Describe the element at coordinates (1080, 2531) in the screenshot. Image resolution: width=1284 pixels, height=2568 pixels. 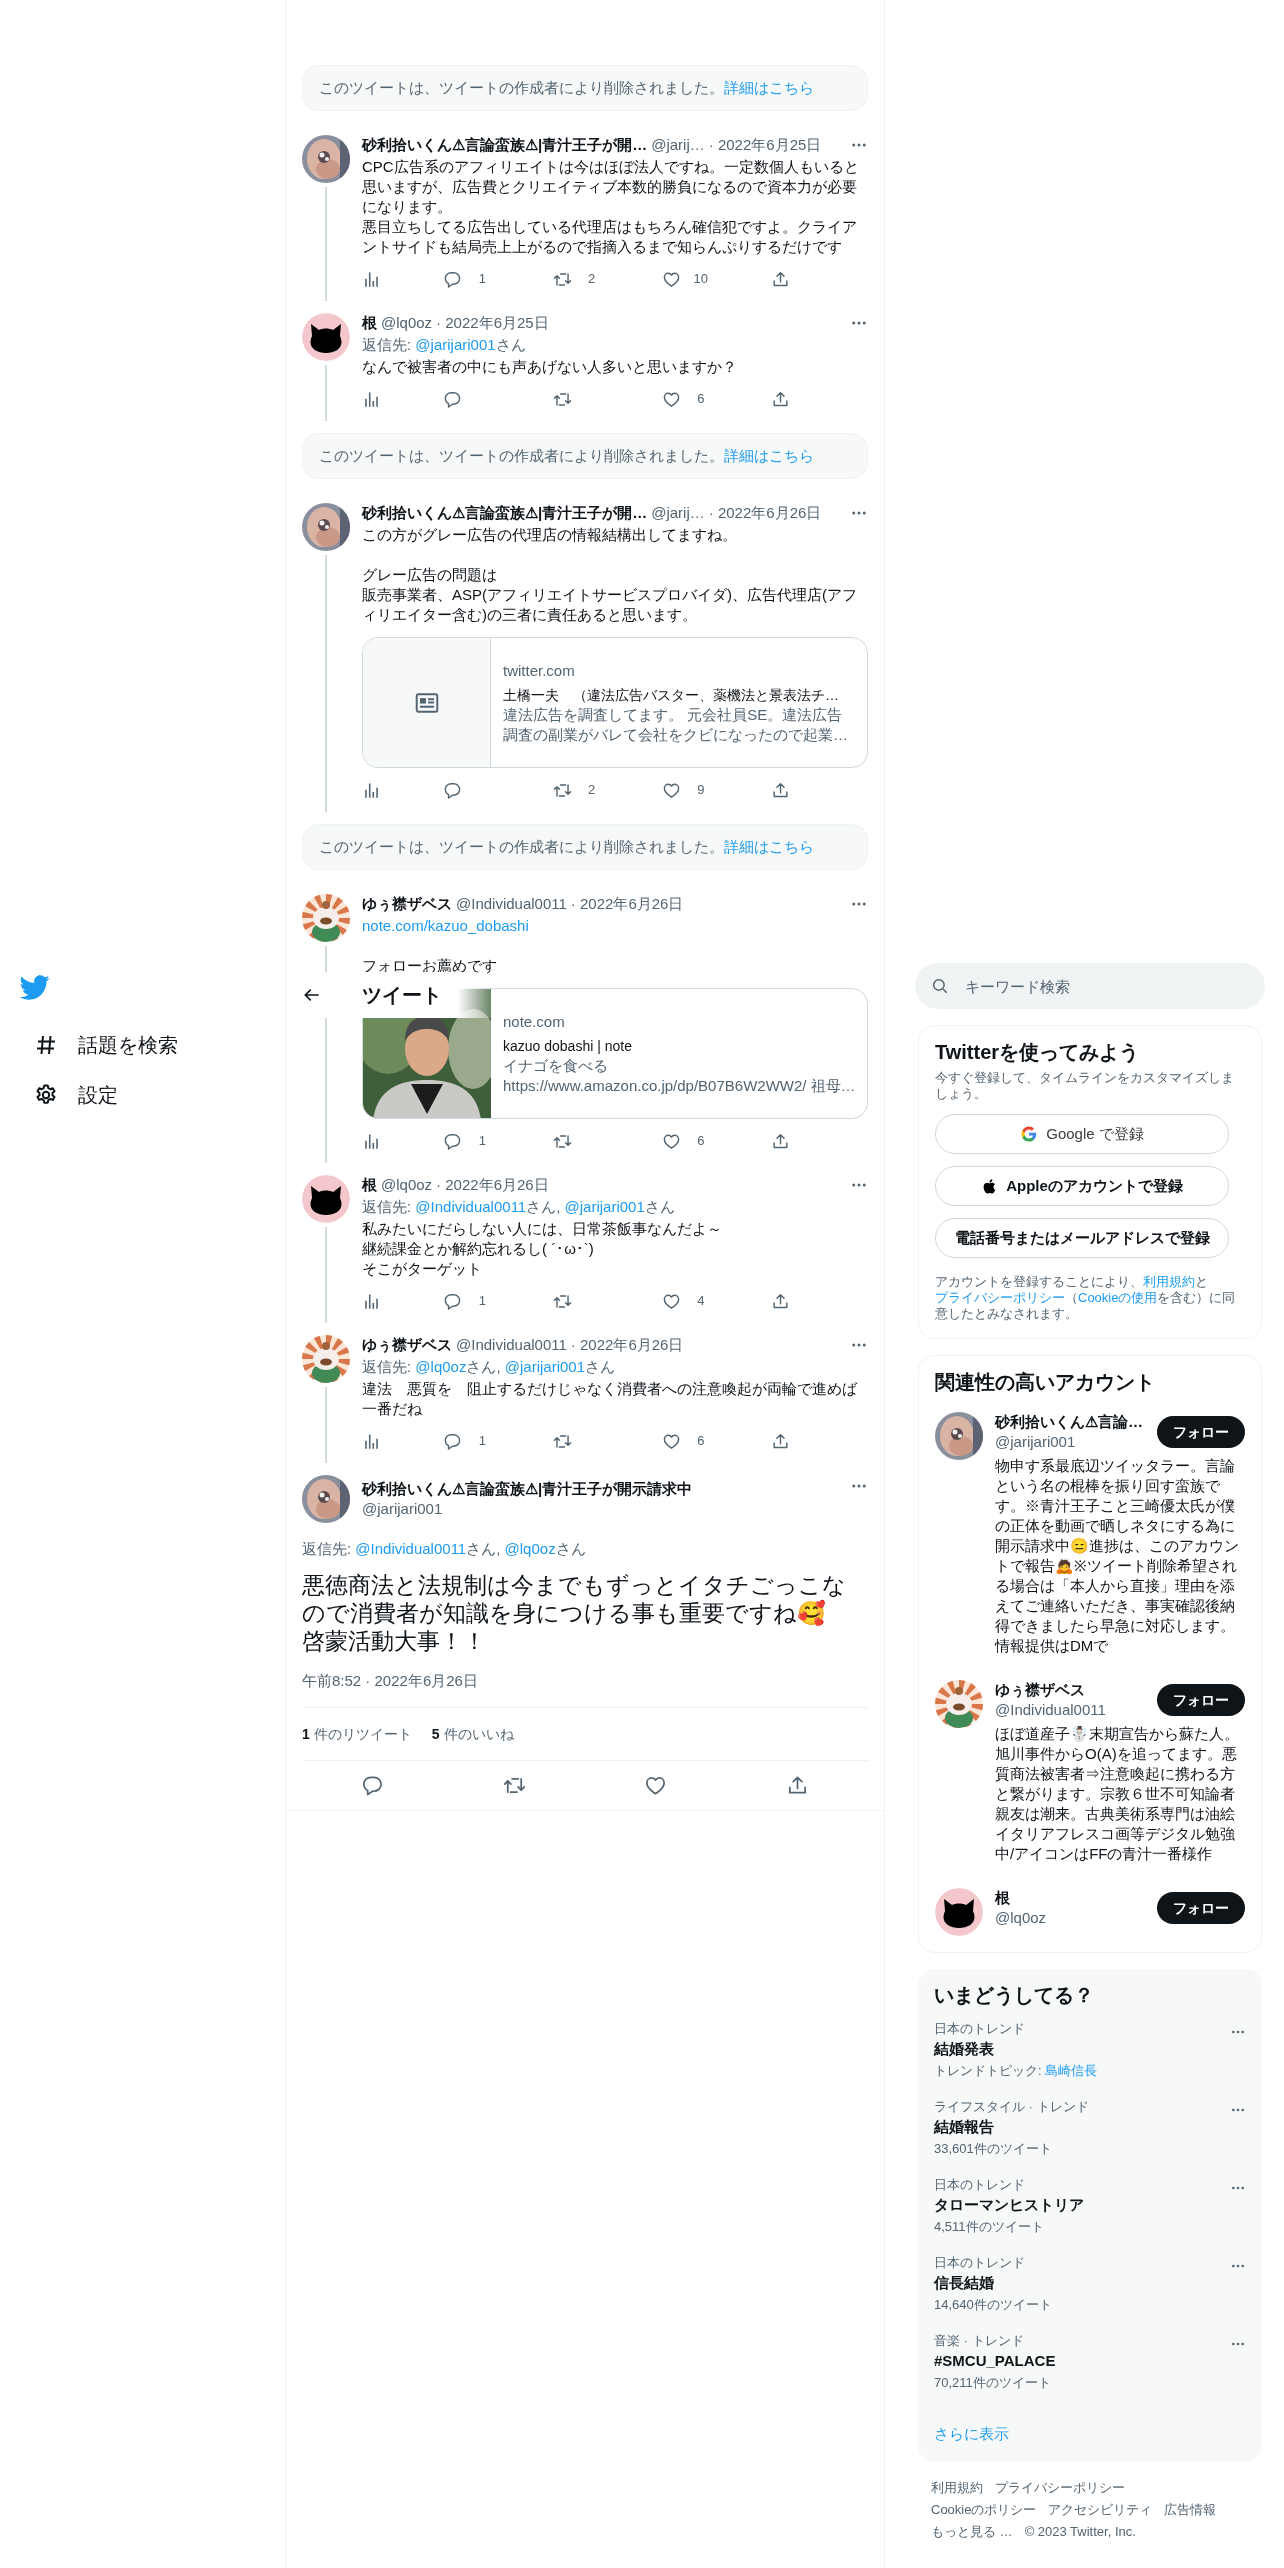
I see `footer-link: © 2023 Twitter, Inc.` at that location.